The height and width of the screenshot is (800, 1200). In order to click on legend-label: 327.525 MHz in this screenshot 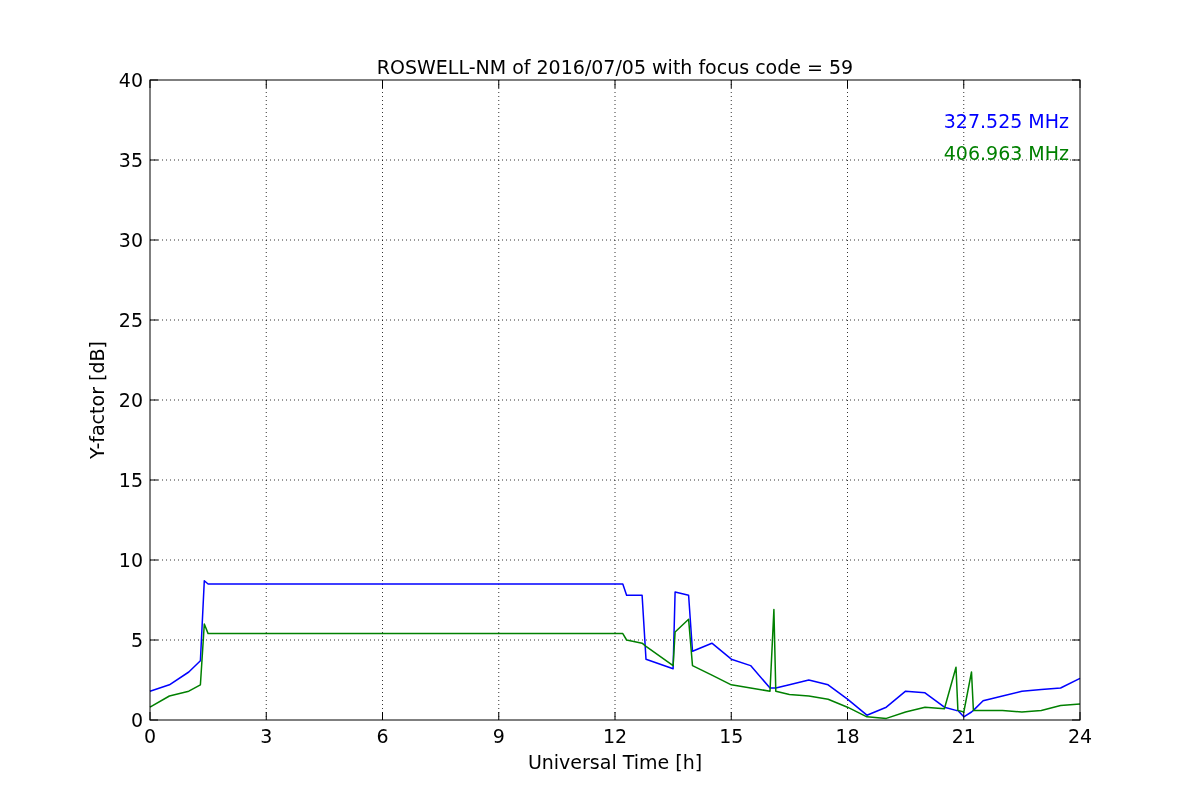, I will do `click(1006, 121)`.